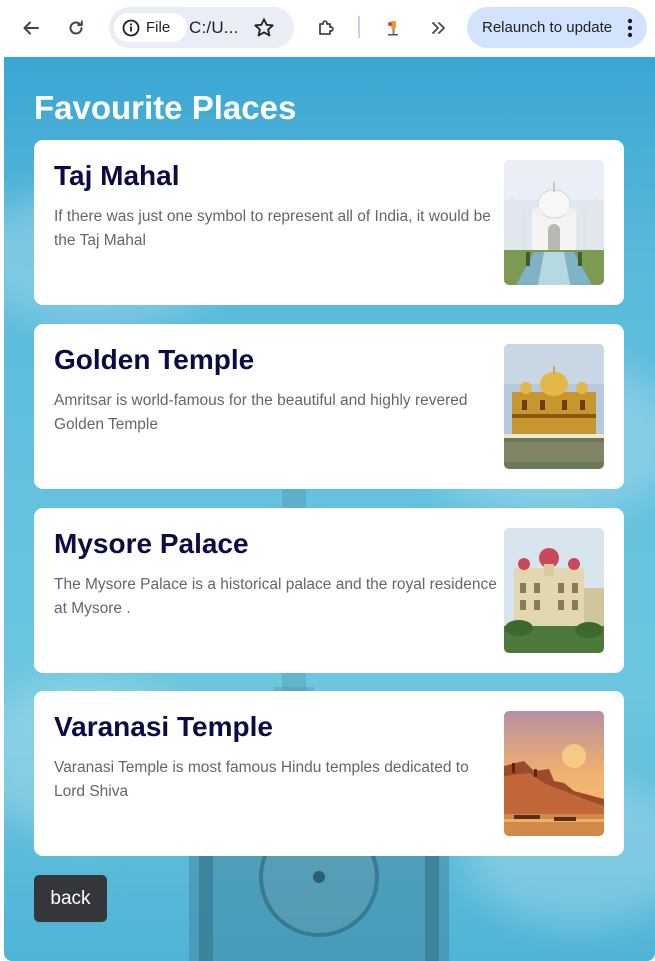 This screenshot has width=655, height=961. Describe the element at coordinates (131, 27) in the screenshot. I see `info-icon` at that location.